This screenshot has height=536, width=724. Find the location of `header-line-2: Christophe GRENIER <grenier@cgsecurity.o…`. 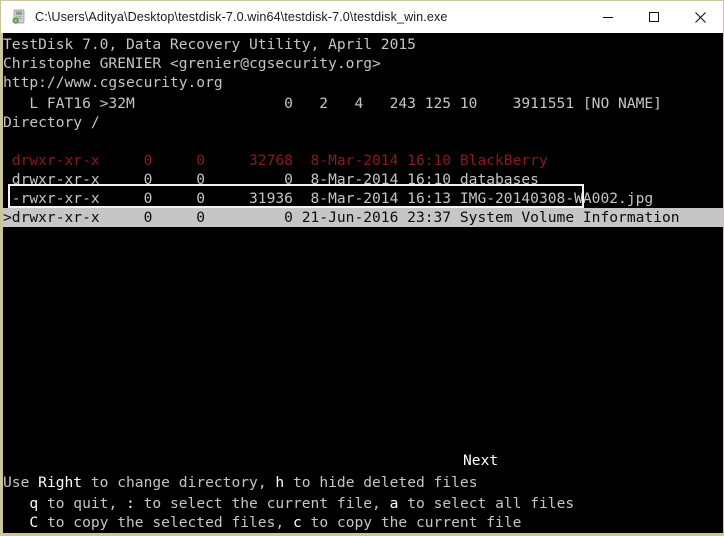

header-line-2: Christophe GRENIER <grenier@cgsecurity.o… is located at coordinates (192, 63).